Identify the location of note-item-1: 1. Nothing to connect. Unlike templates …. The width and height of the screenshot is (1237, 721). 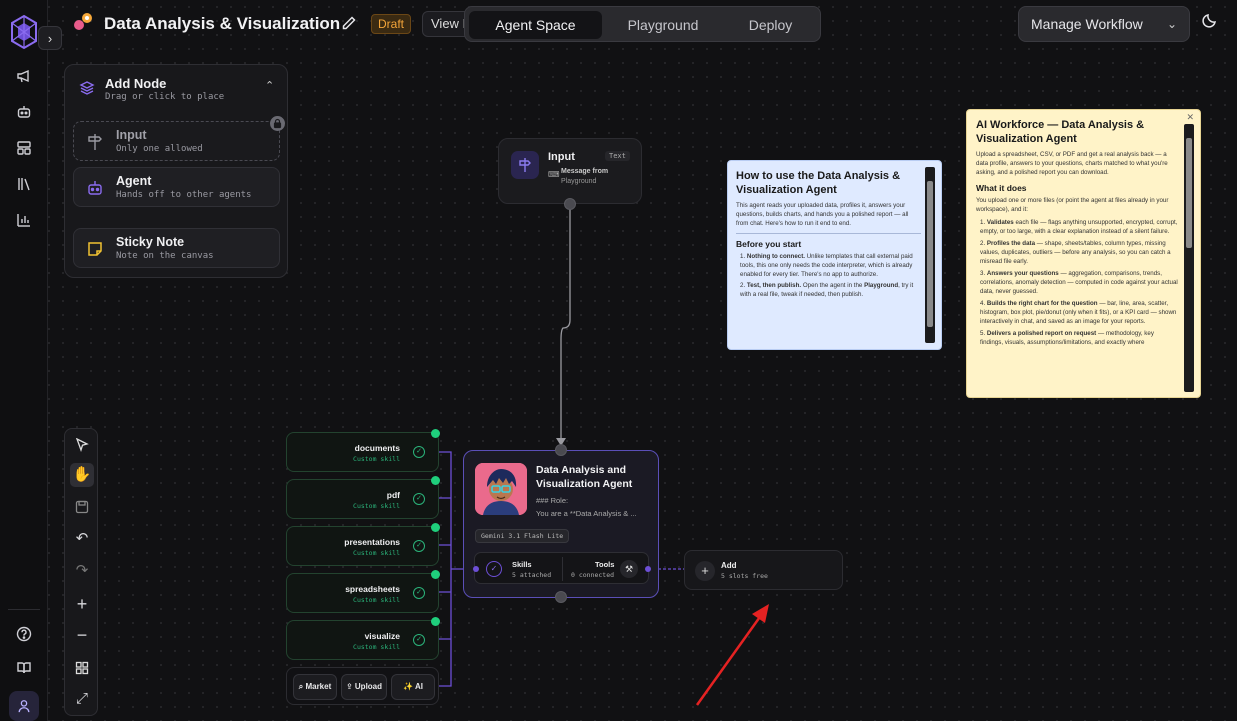
(826, 265).